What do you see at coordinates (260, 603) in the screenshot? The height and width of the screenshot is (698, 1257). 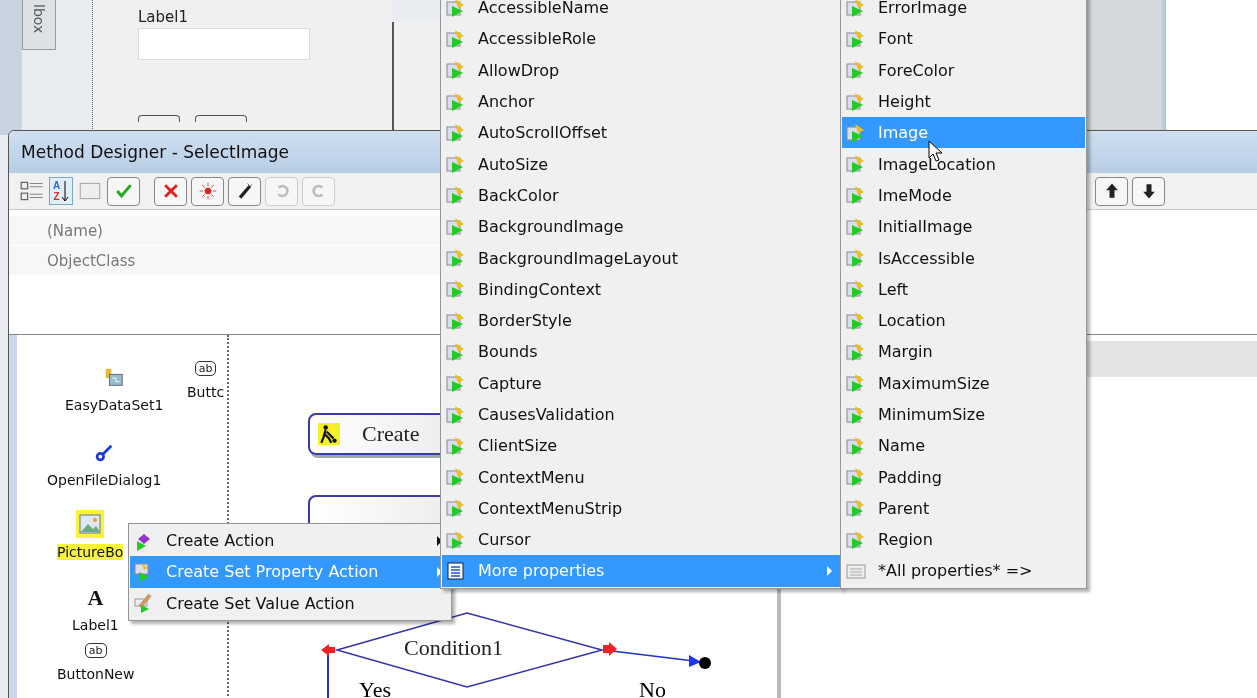 I see `menu-label: Create Set Value Action` at bounding box center [260, 603].